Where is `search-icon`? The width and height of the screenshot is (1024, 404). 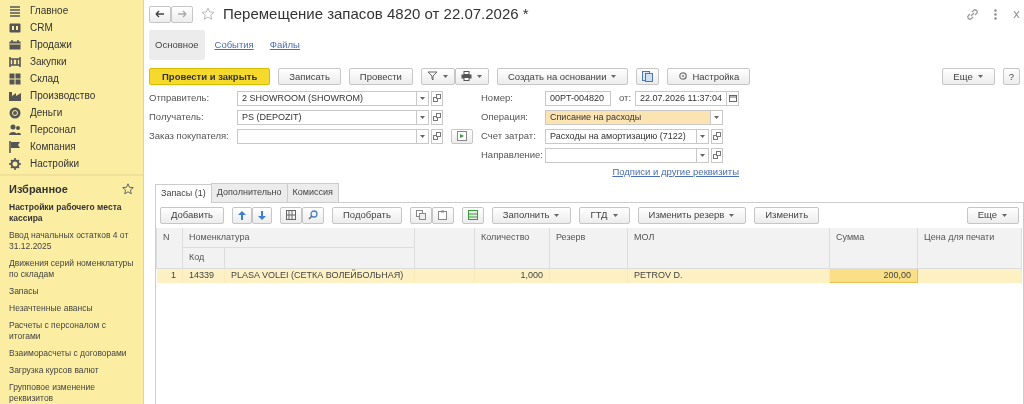 search-icon is located at coordinates (313, 215).